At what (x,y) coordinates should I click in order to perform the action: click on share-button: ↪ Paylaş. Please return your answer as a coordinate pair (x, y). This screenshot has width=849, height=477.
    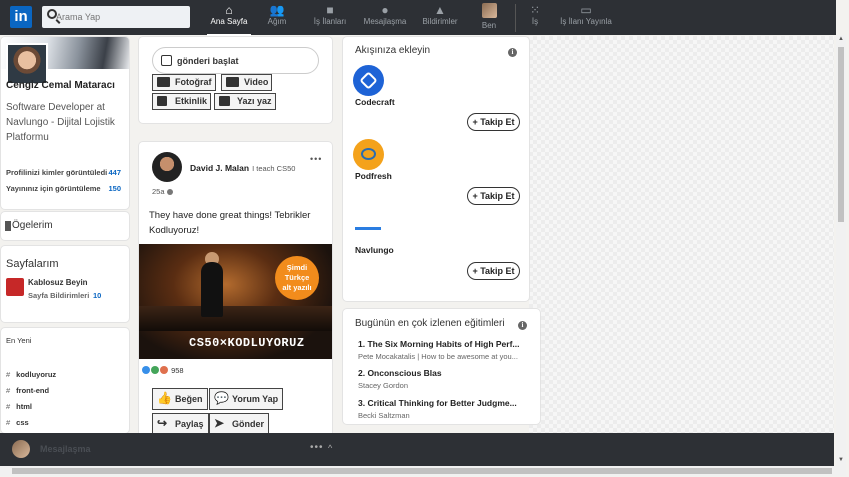
    Looking at the image, I should click on (180, 424).